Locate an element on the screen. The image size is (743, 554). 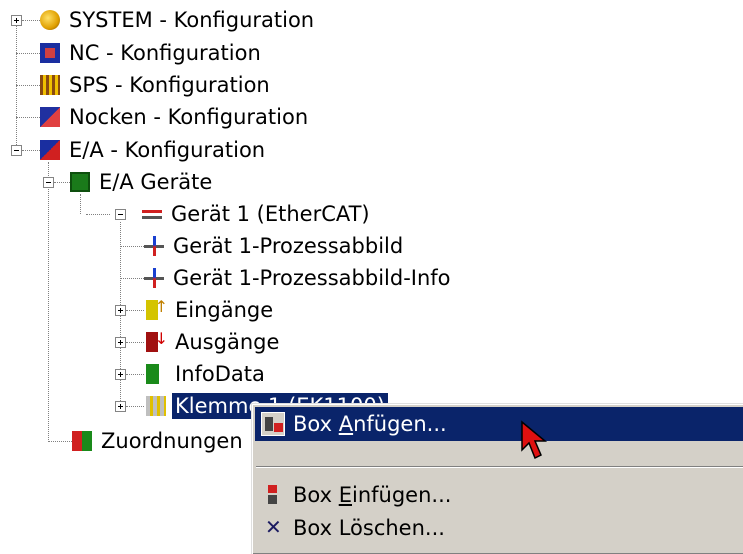
expand-toggle-eingaenge is located at coordinates (120, 310).